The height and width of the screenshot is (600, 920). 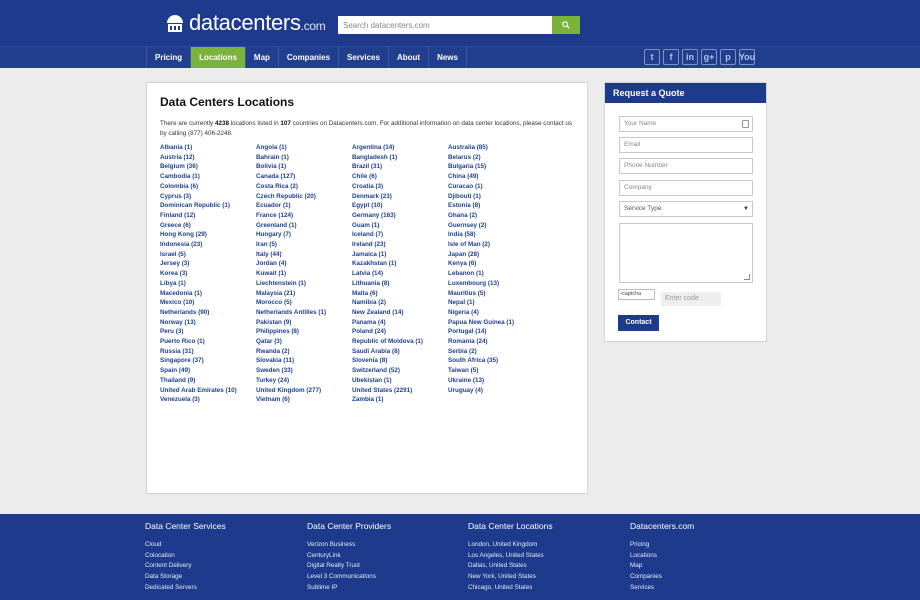 I want to click on country-link: Kazakhstan (1), so click(x=400, y=264).